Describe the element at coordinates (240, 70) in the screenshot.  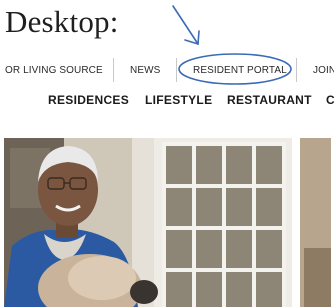
I see `utility-nav-item-resident-portal: RESIDENT PORTAL` at that location.